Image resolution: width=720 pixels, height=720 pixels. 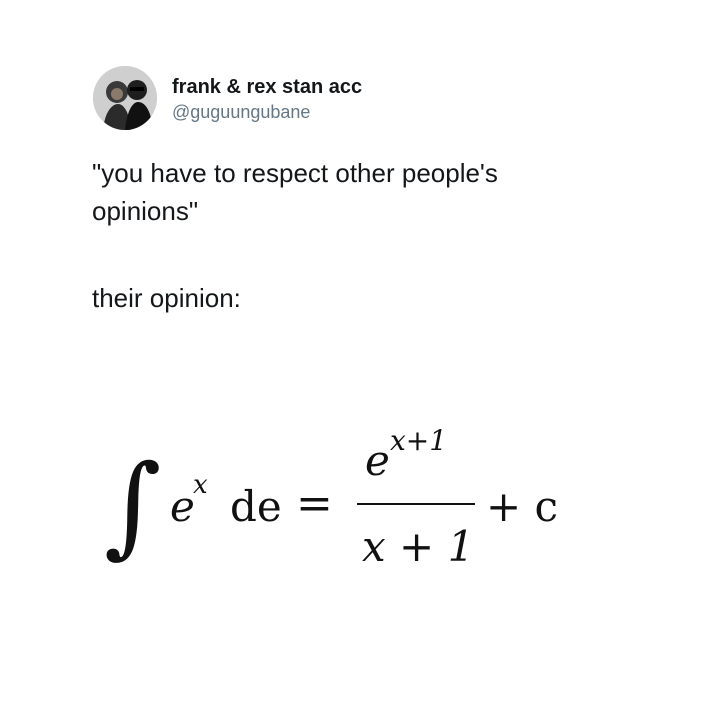 What do you see at coordinates (145, 211) in the screenshot?
I see `tweet-text-line: opinions"` at bounding box center [145, 211].